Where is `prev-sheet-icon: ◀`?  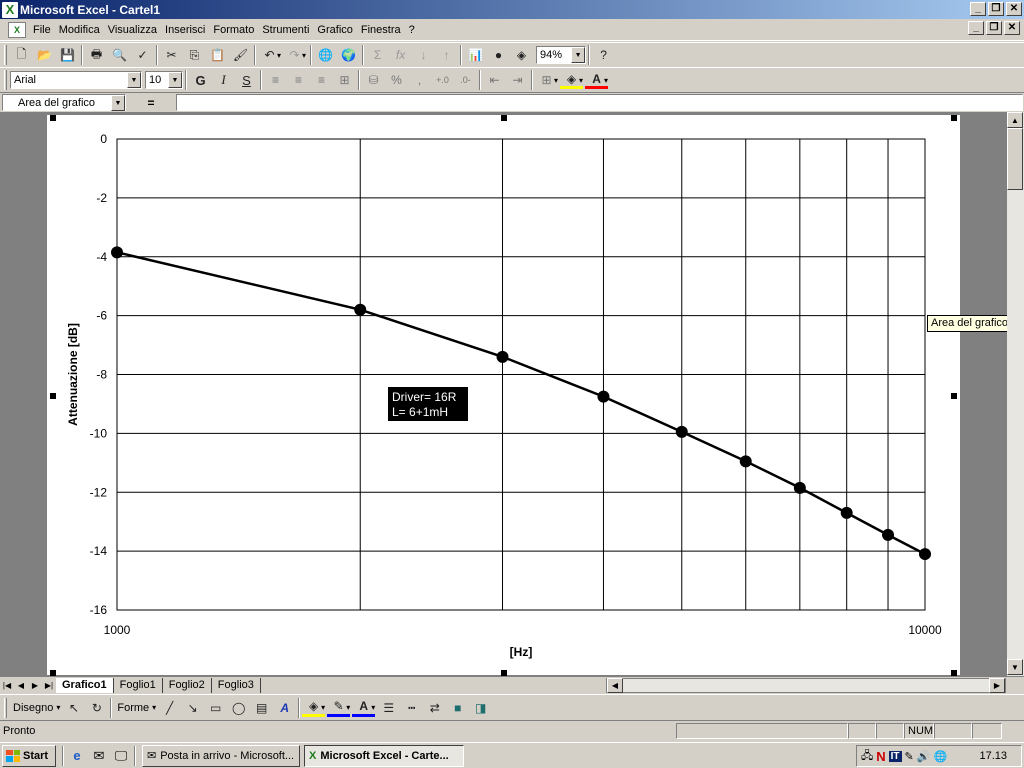 prev-sheet-icon: ◀ is located at coordinates (21, 685).